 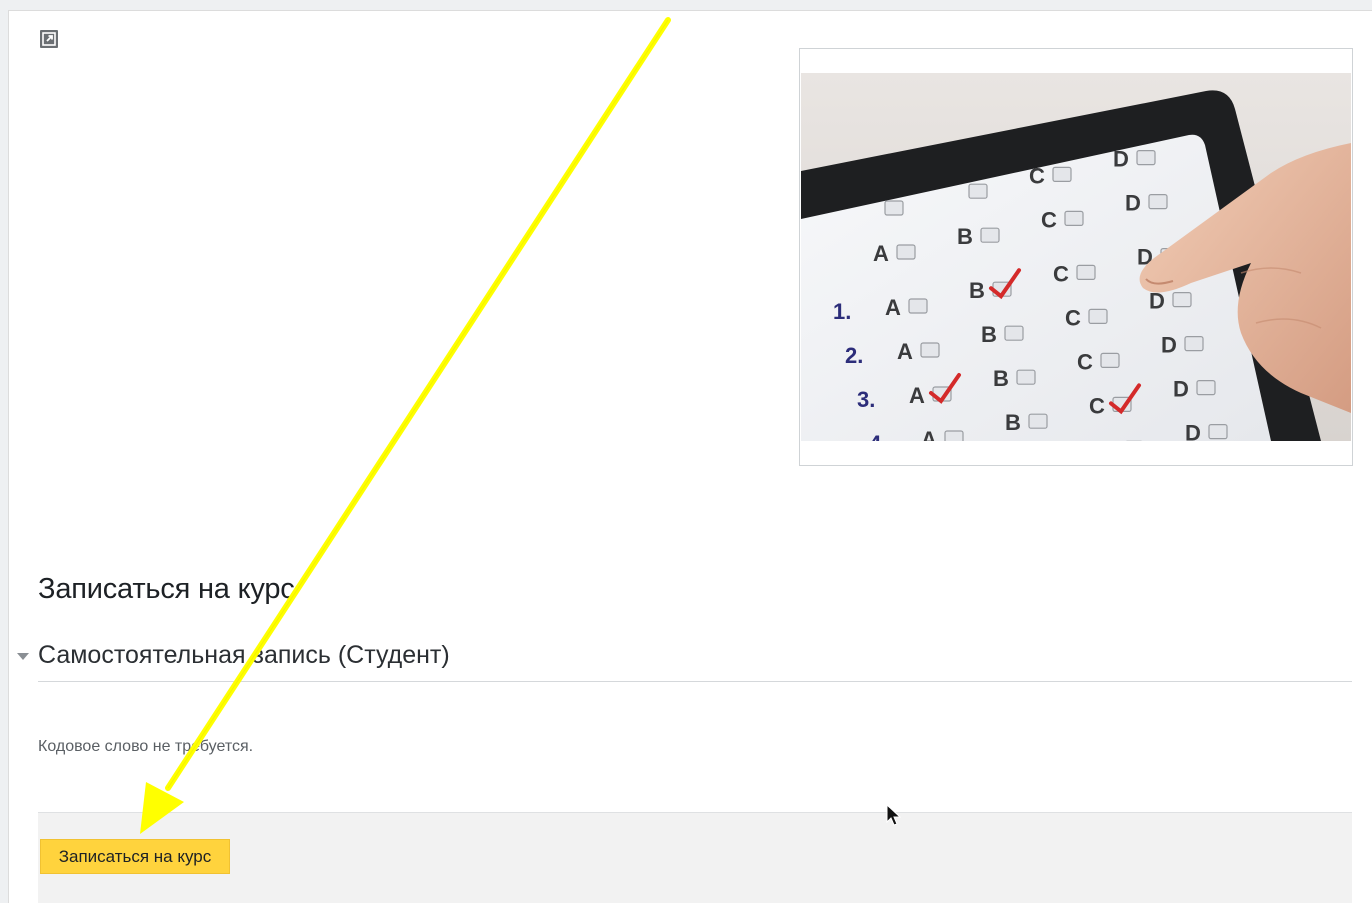 What do you see at coordinates (854, 355) in the screenshot?
I see `row-number: 2.` at bounding box center [854, 355].